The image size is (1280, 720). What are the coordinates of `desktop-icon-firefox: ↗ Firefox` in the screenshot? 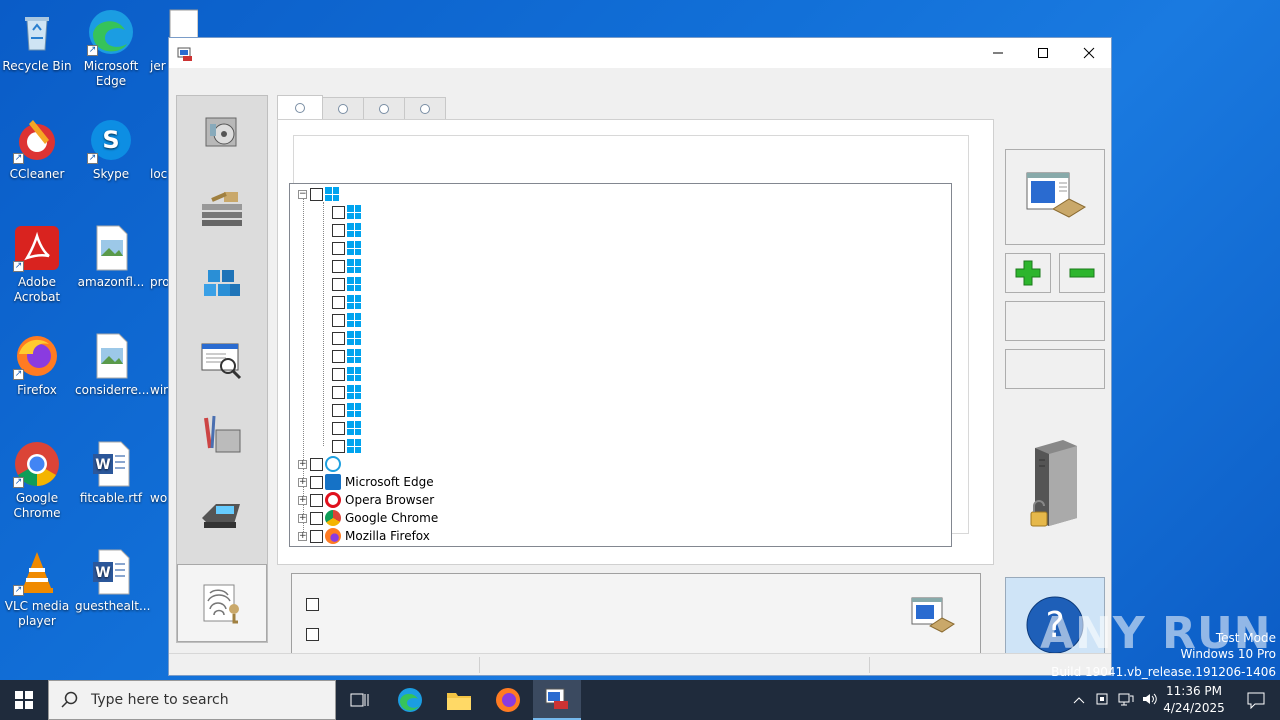 It's located at (37, 365).